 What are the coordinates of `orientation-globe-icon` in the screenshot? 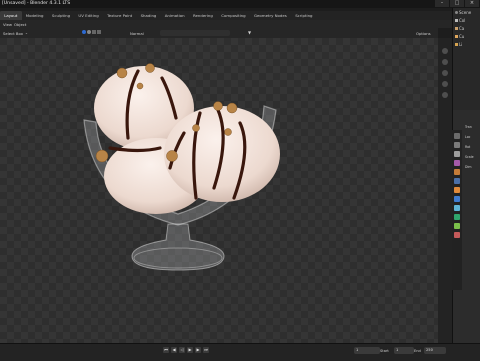 It's located at (84, 32).